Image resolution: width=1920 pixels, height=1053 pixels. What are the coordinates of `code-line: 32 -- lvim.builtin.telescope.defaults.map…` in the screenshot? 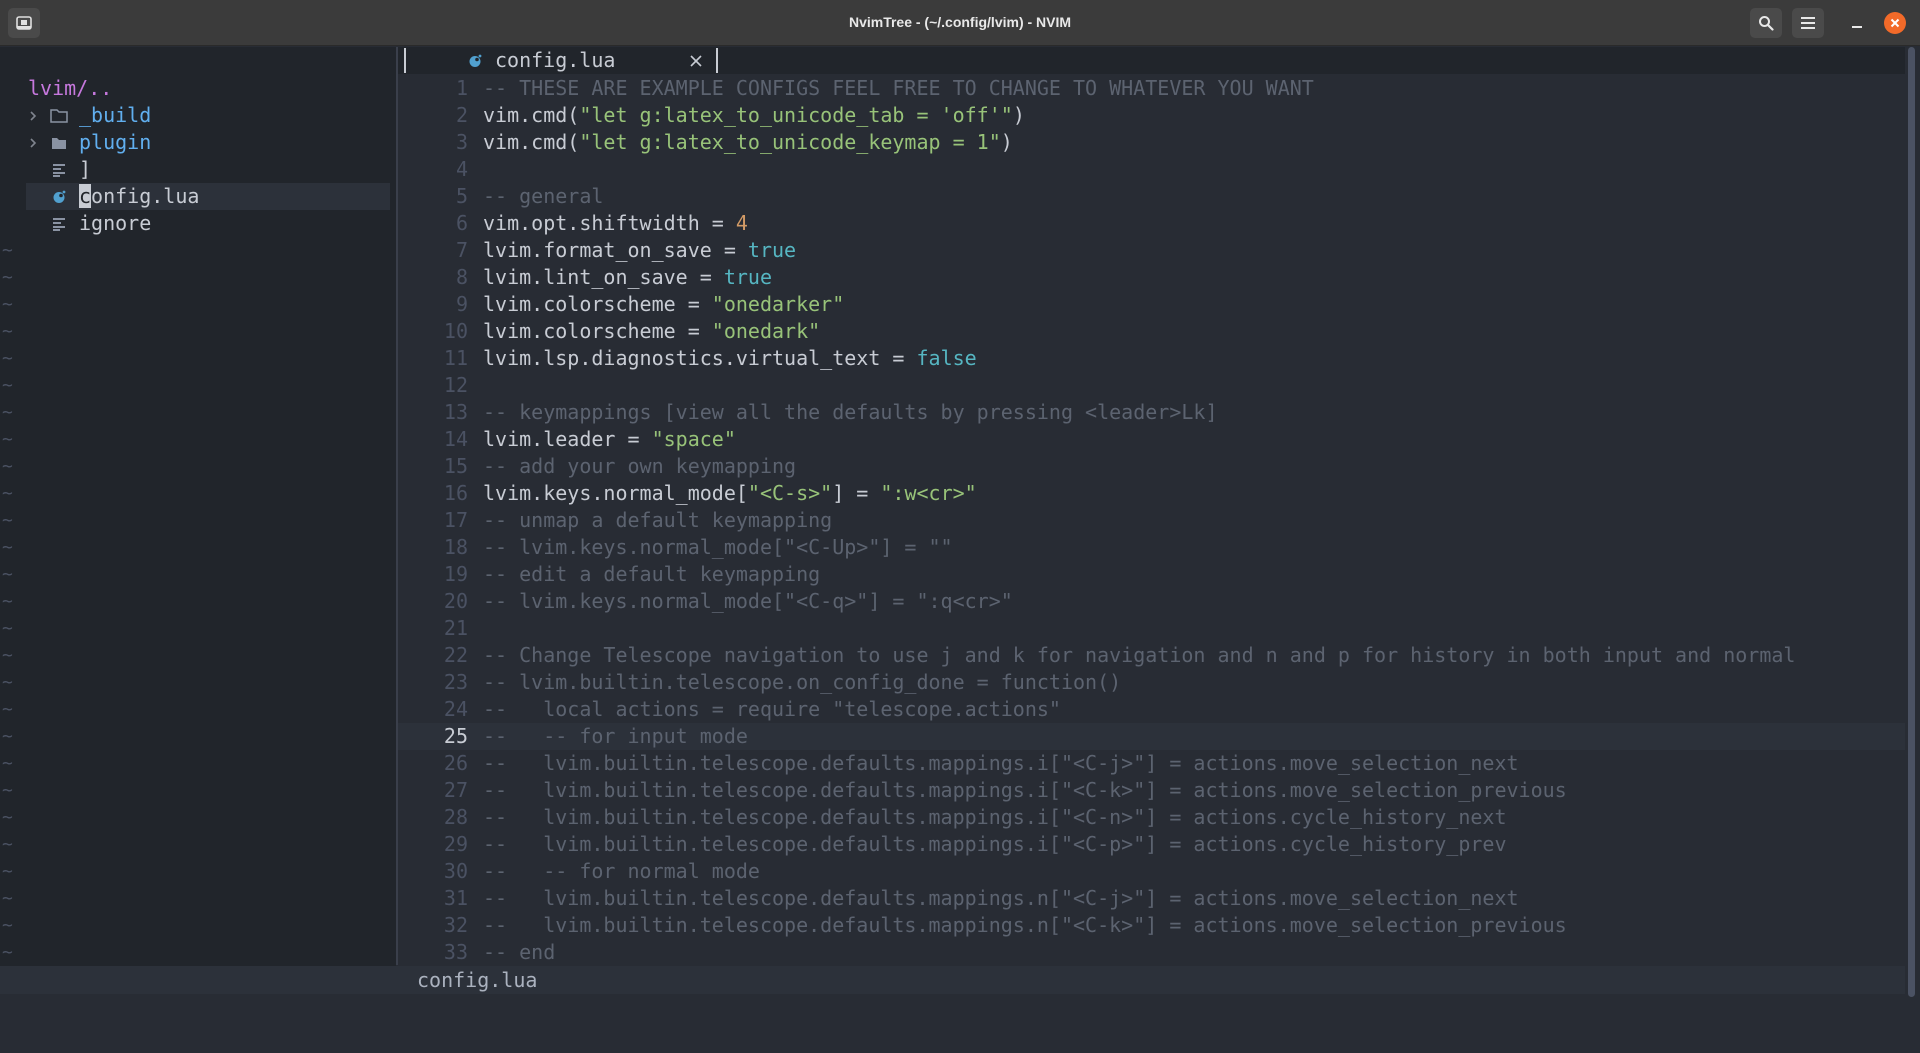 It's located at (1151, 925).